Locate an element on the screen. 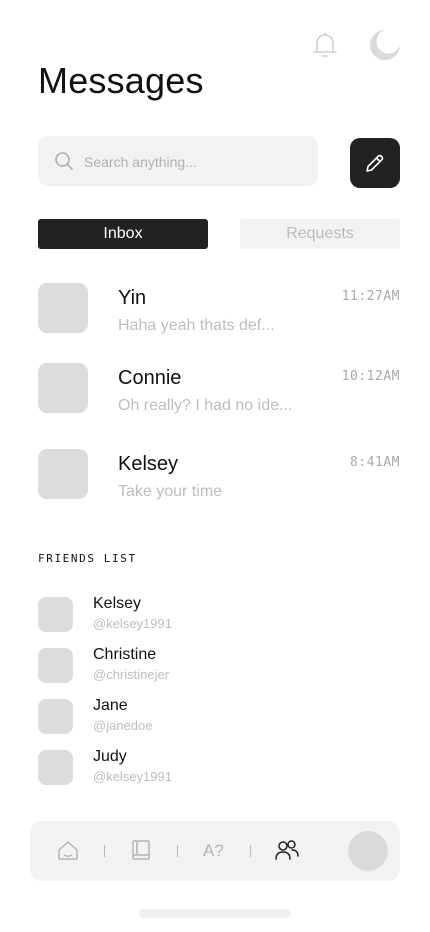 Image resolution: width=430 pixels, height=932 pixels. search-input is located at coordinates (194, 162).